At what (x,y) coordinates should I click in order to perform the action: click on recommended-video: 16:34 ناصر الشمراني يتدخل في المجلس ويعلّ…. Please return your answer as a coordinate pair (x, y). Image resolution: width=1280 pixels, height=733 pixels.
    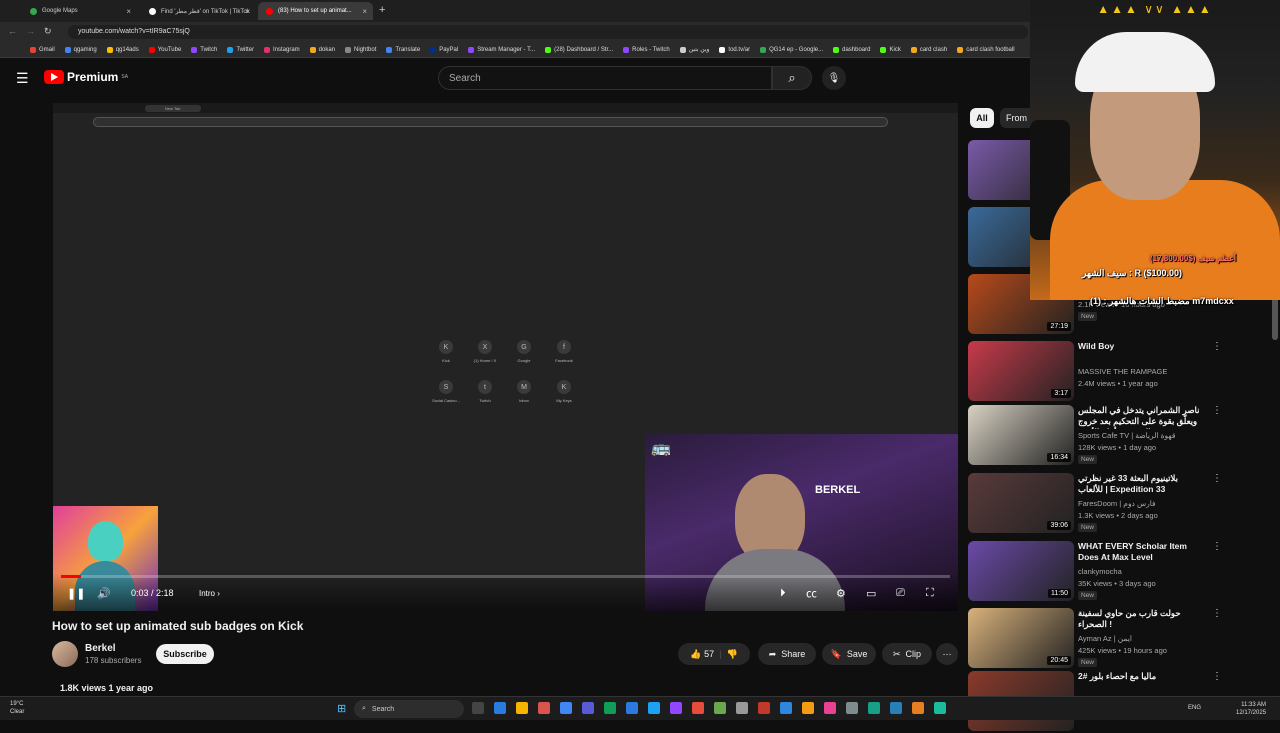
    Looking at the image, I should click on (1118, 436).